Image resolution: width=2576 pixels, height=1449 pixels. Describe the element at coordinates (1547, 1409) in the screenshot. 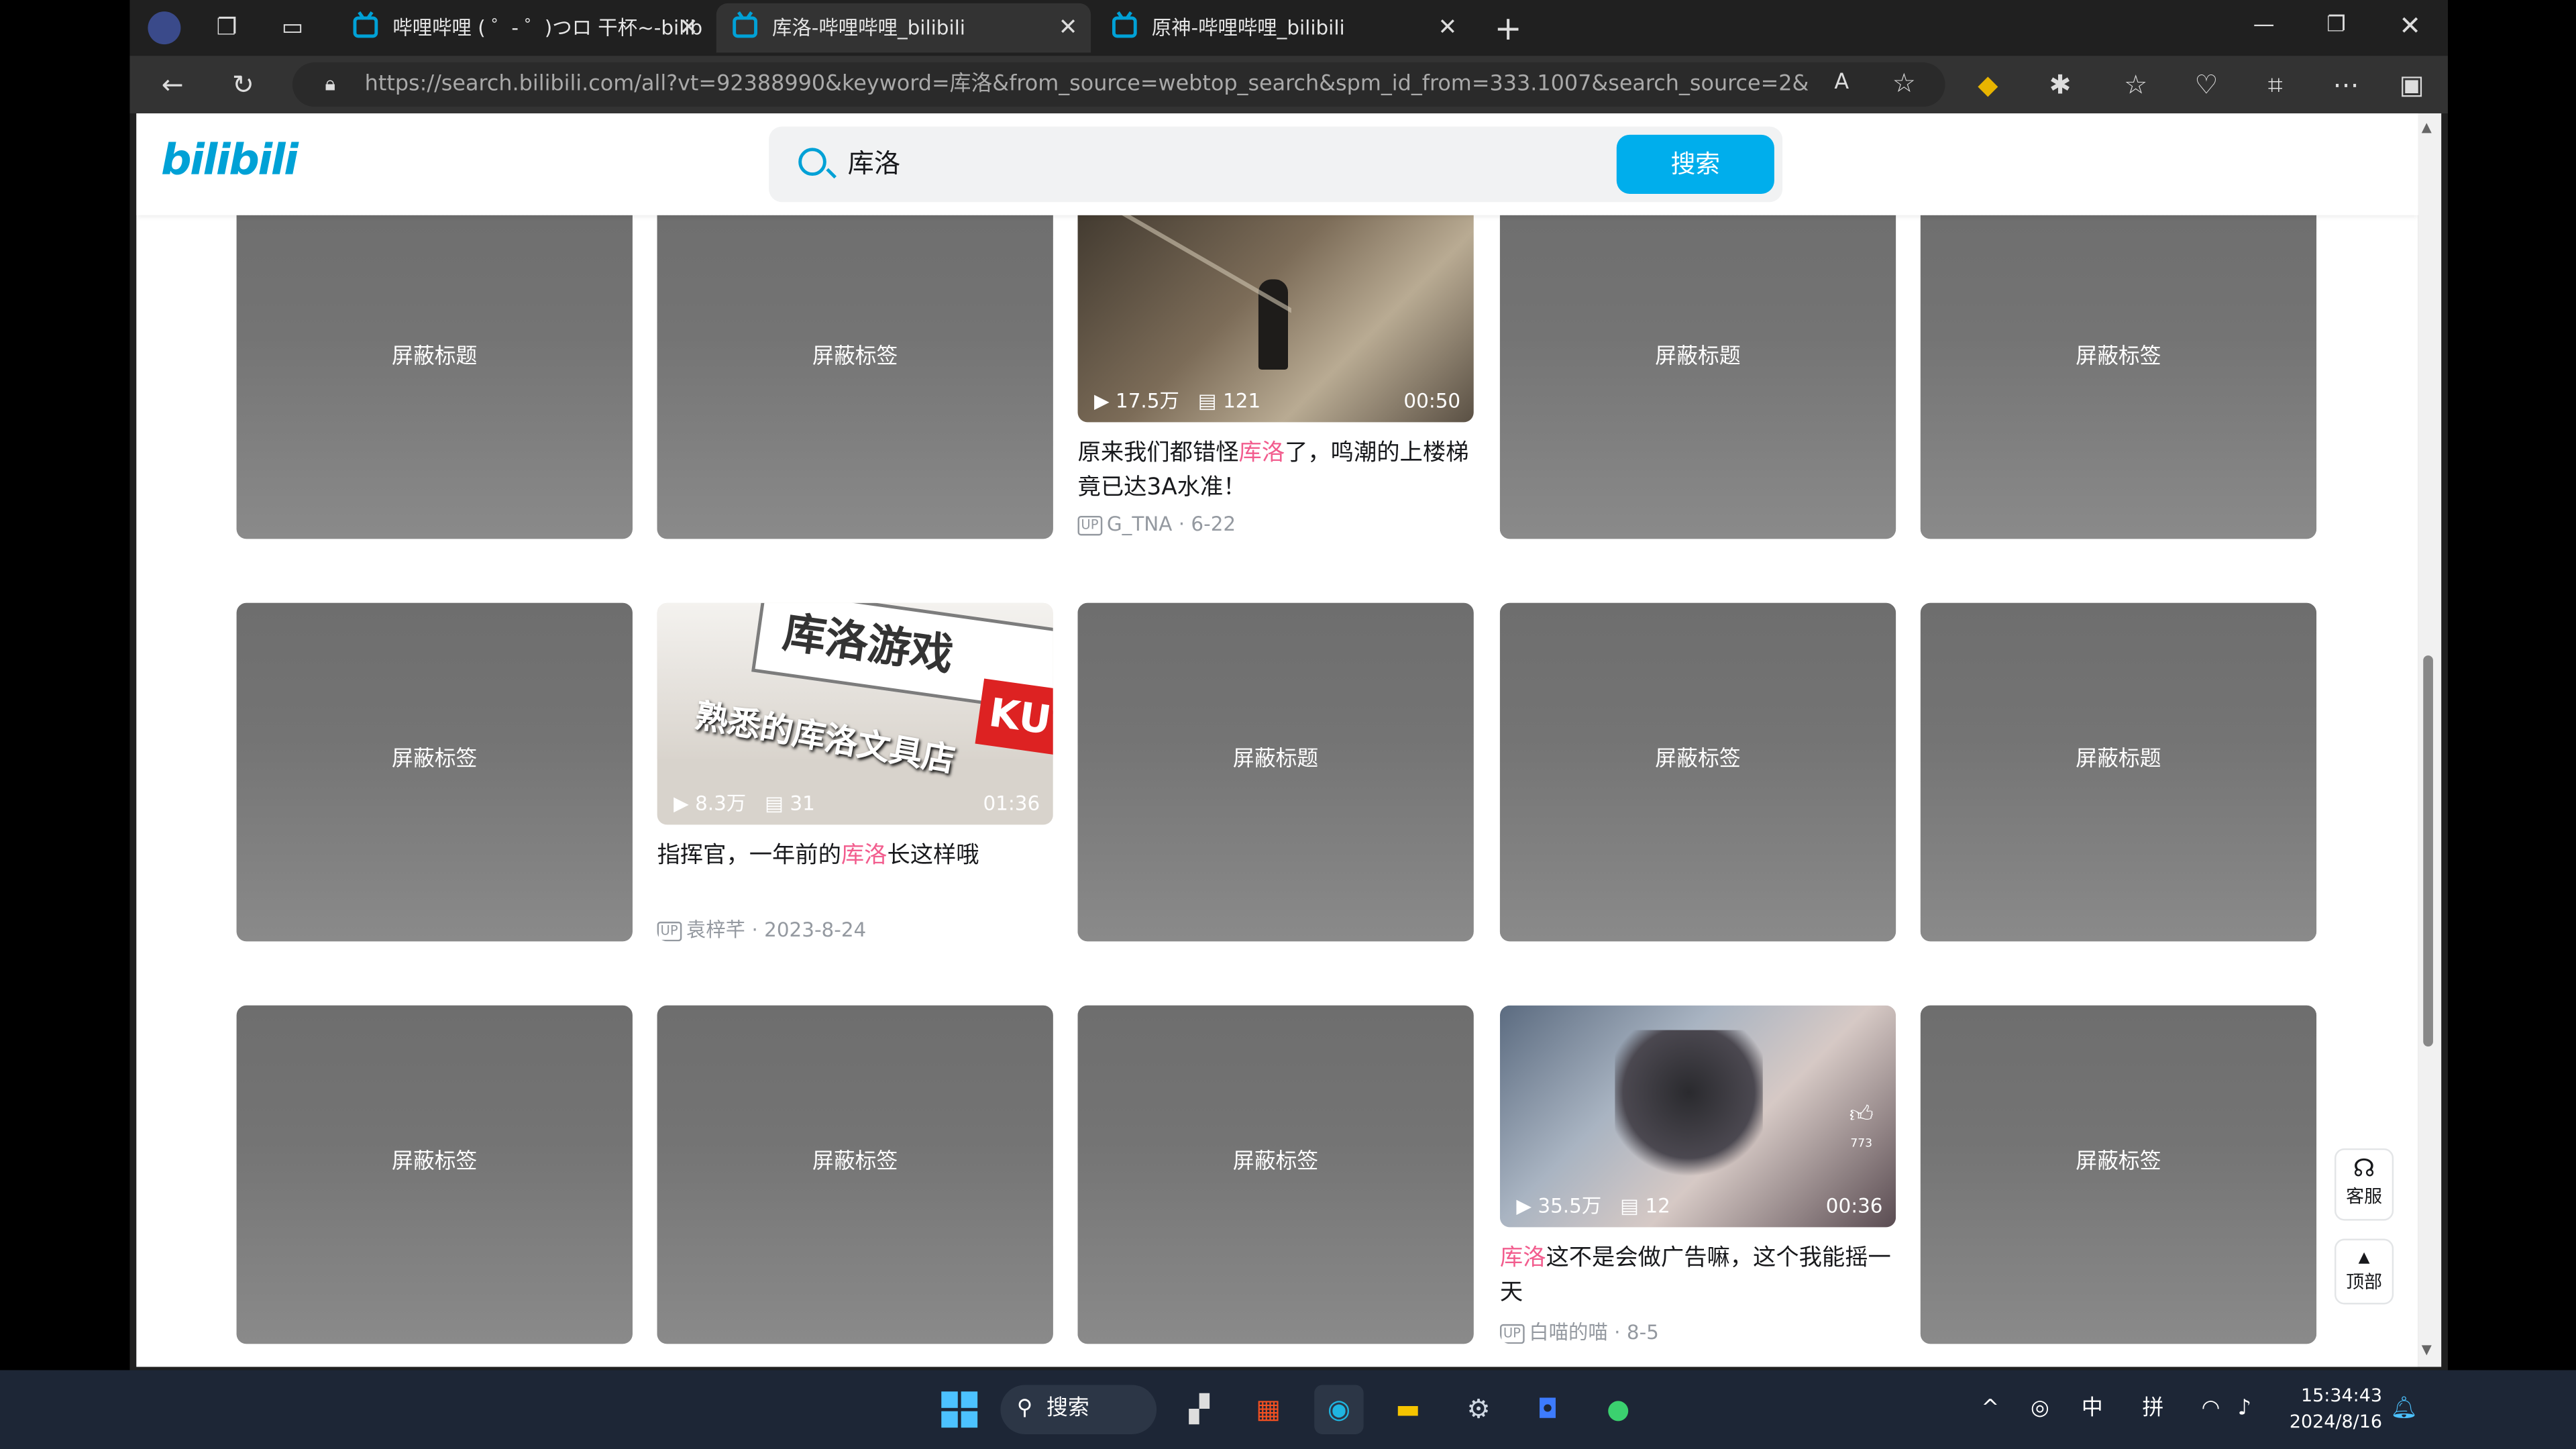

I see `app-icon: ◘` at that location.